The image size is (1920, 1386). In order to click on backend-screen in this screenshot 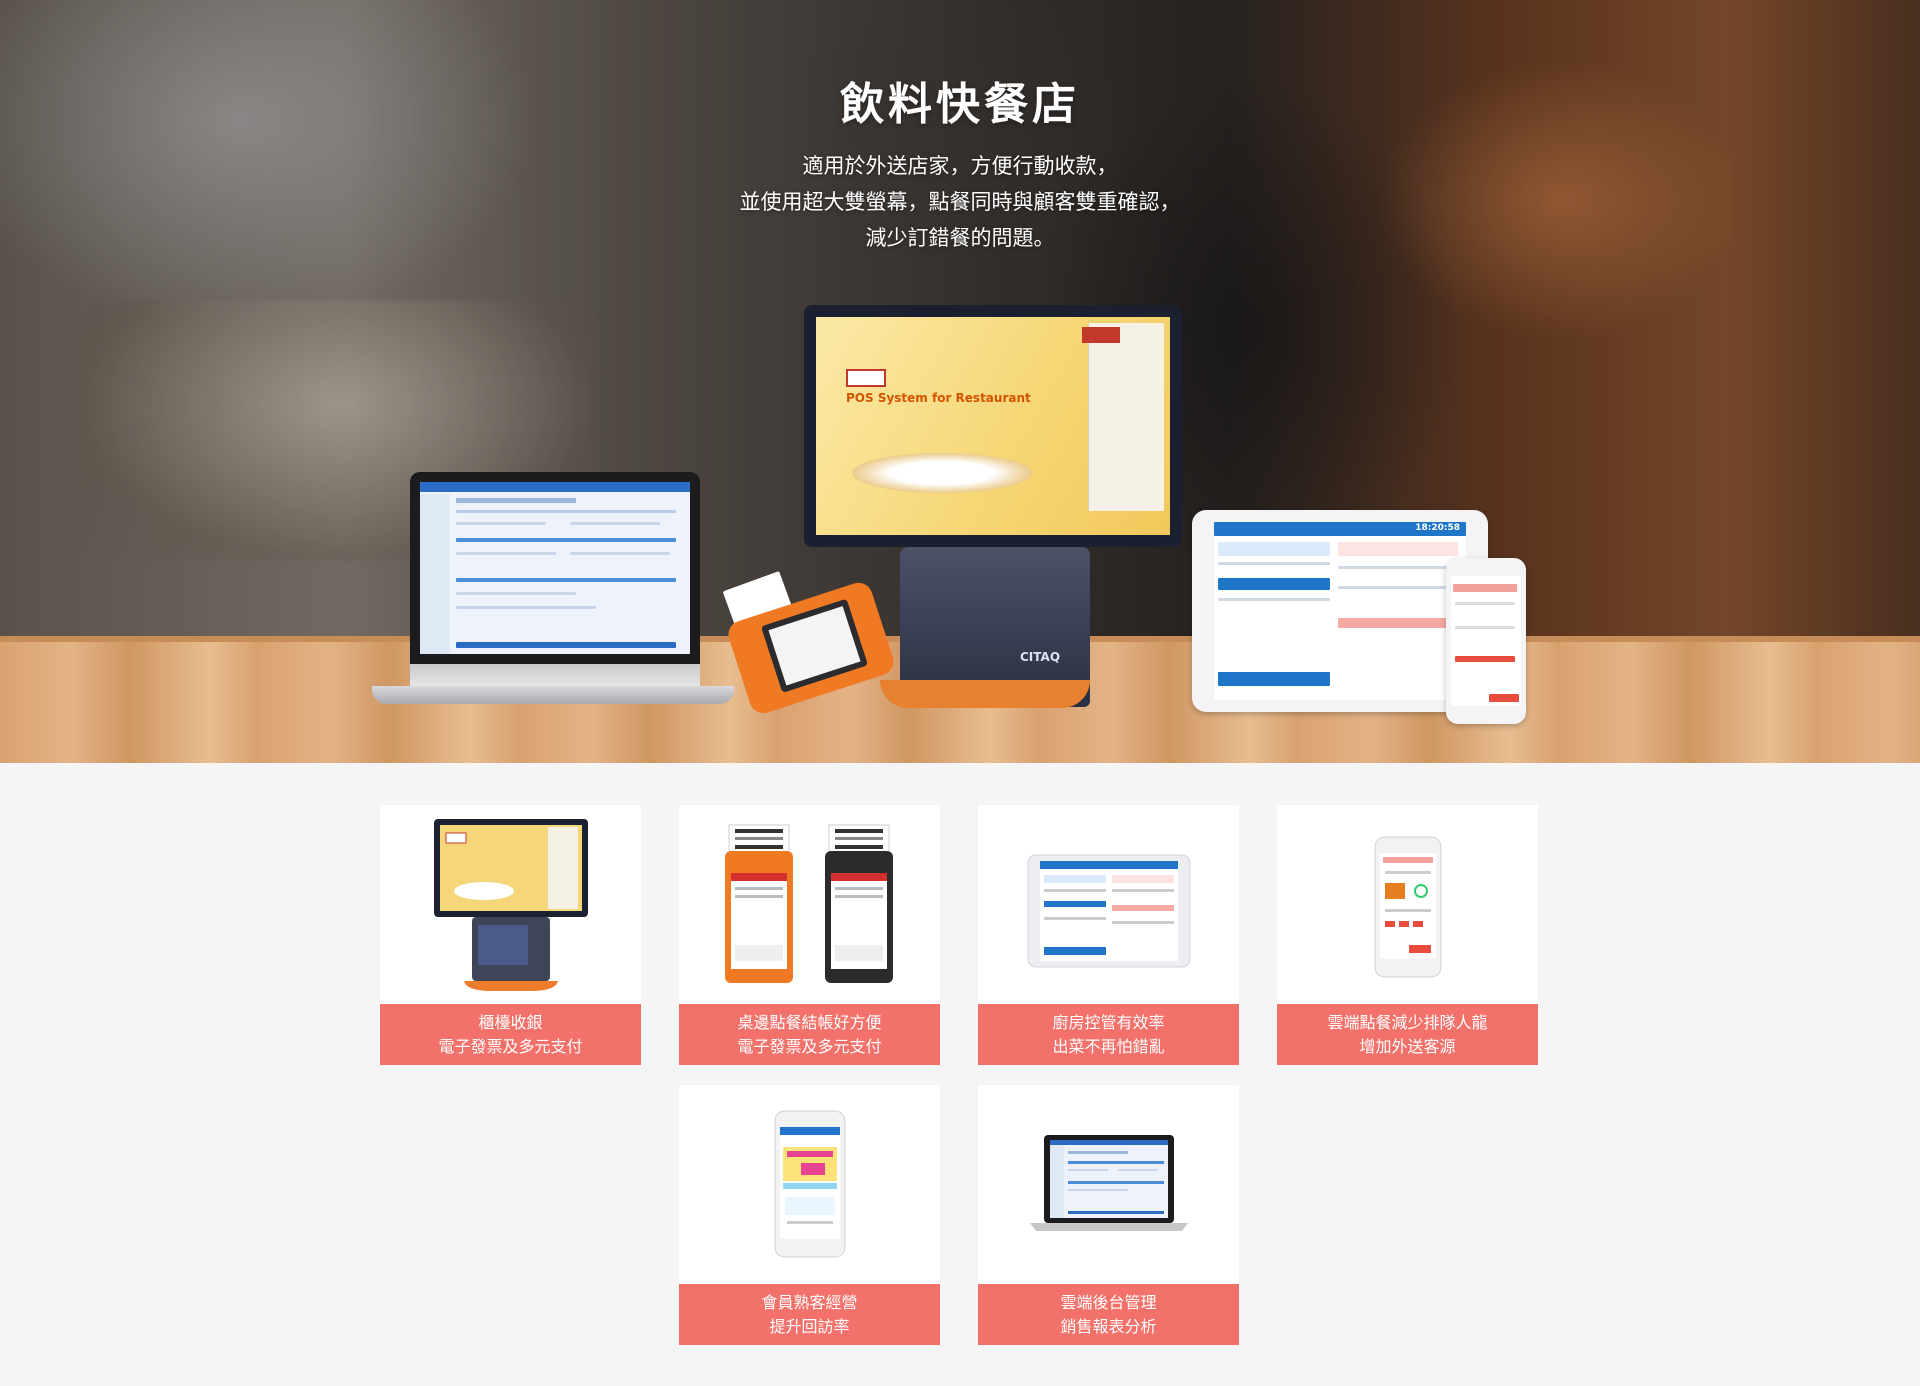, I will do `click(555, 568)`.